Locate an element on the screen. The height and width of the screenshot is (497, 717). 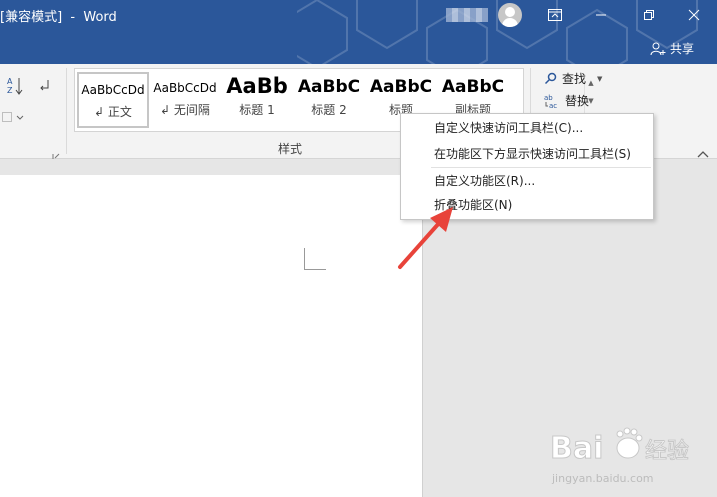
ribbon-separator is located at coordinates (66, 111).